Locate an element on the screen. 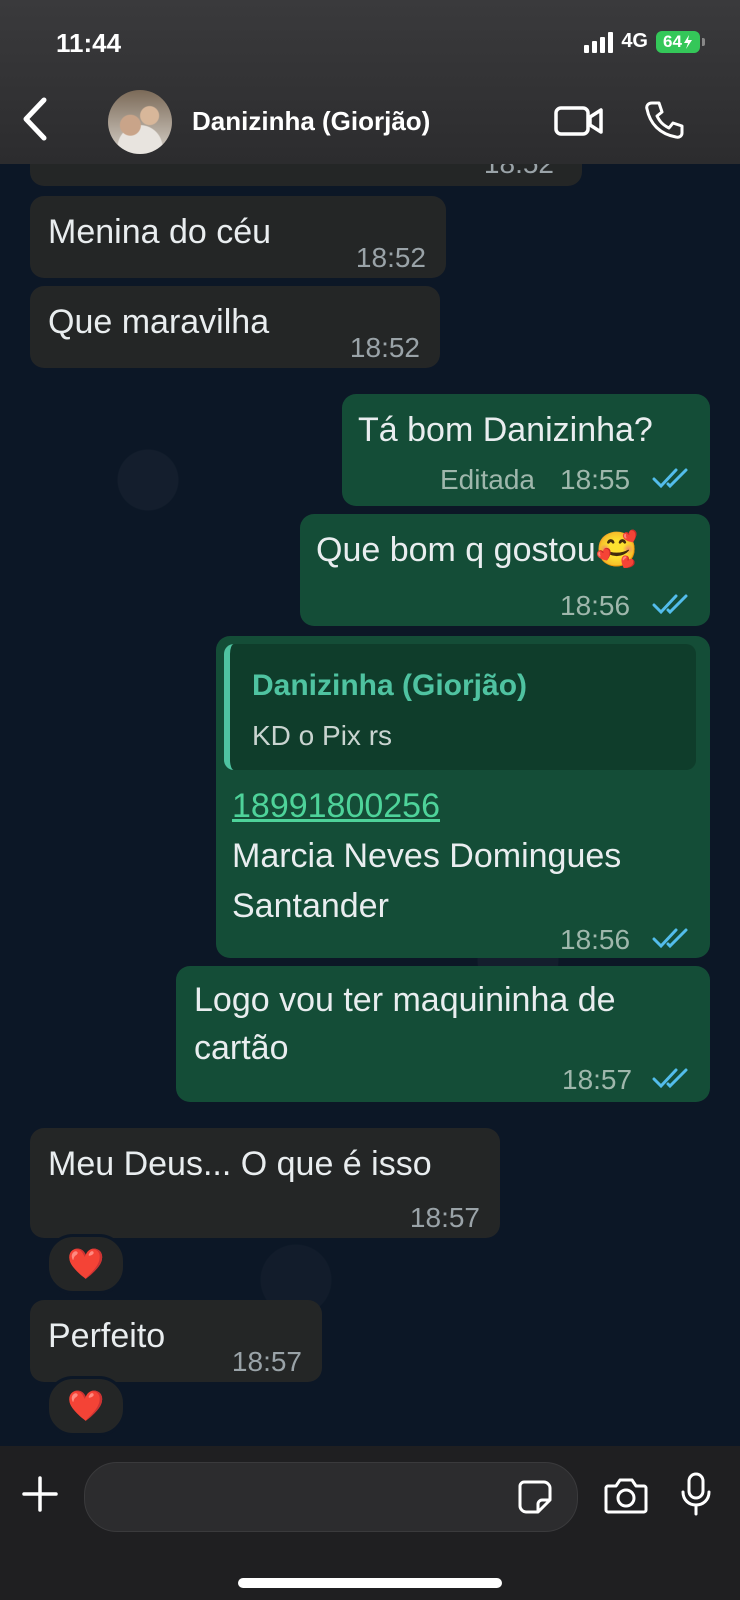 The image size is (740, 1600). message-bubble: Meu Deus... O que é isso 18:57 is located at coordinates (265, 1183).